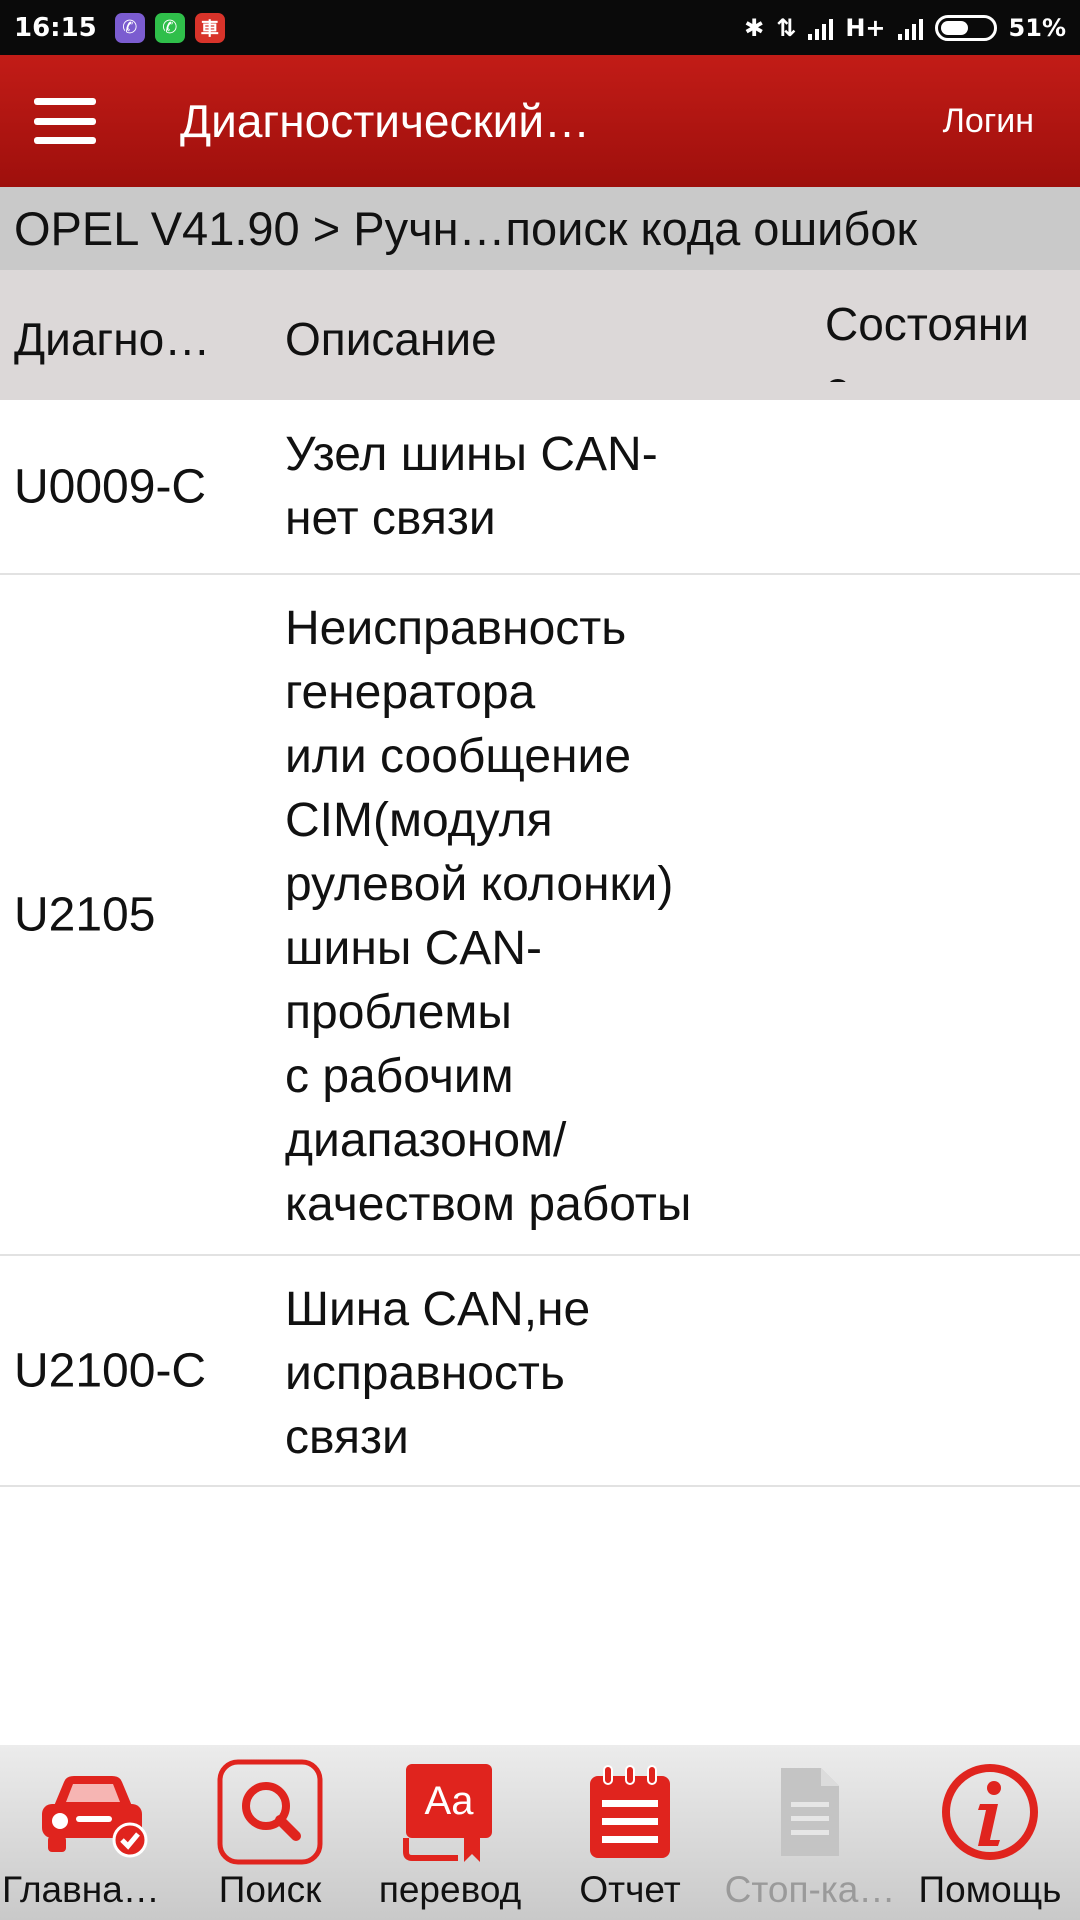  I want to click on breadcrumb: OPEL V41.90 > Ручн…поиск кода ошибок, so click(540, 228).